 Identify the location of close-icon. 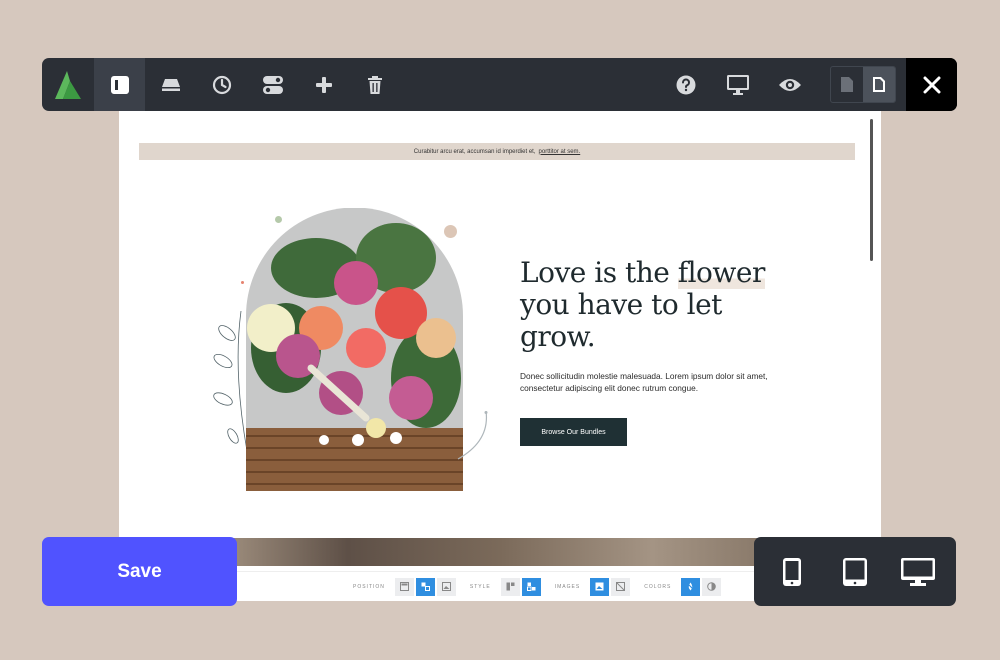
(931, 84).